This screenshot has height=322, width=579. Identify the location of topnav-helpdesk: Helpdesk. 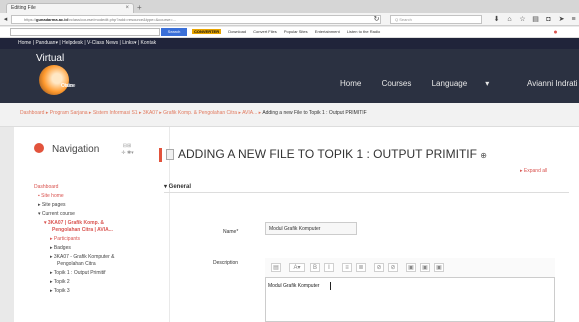
(72, 43).